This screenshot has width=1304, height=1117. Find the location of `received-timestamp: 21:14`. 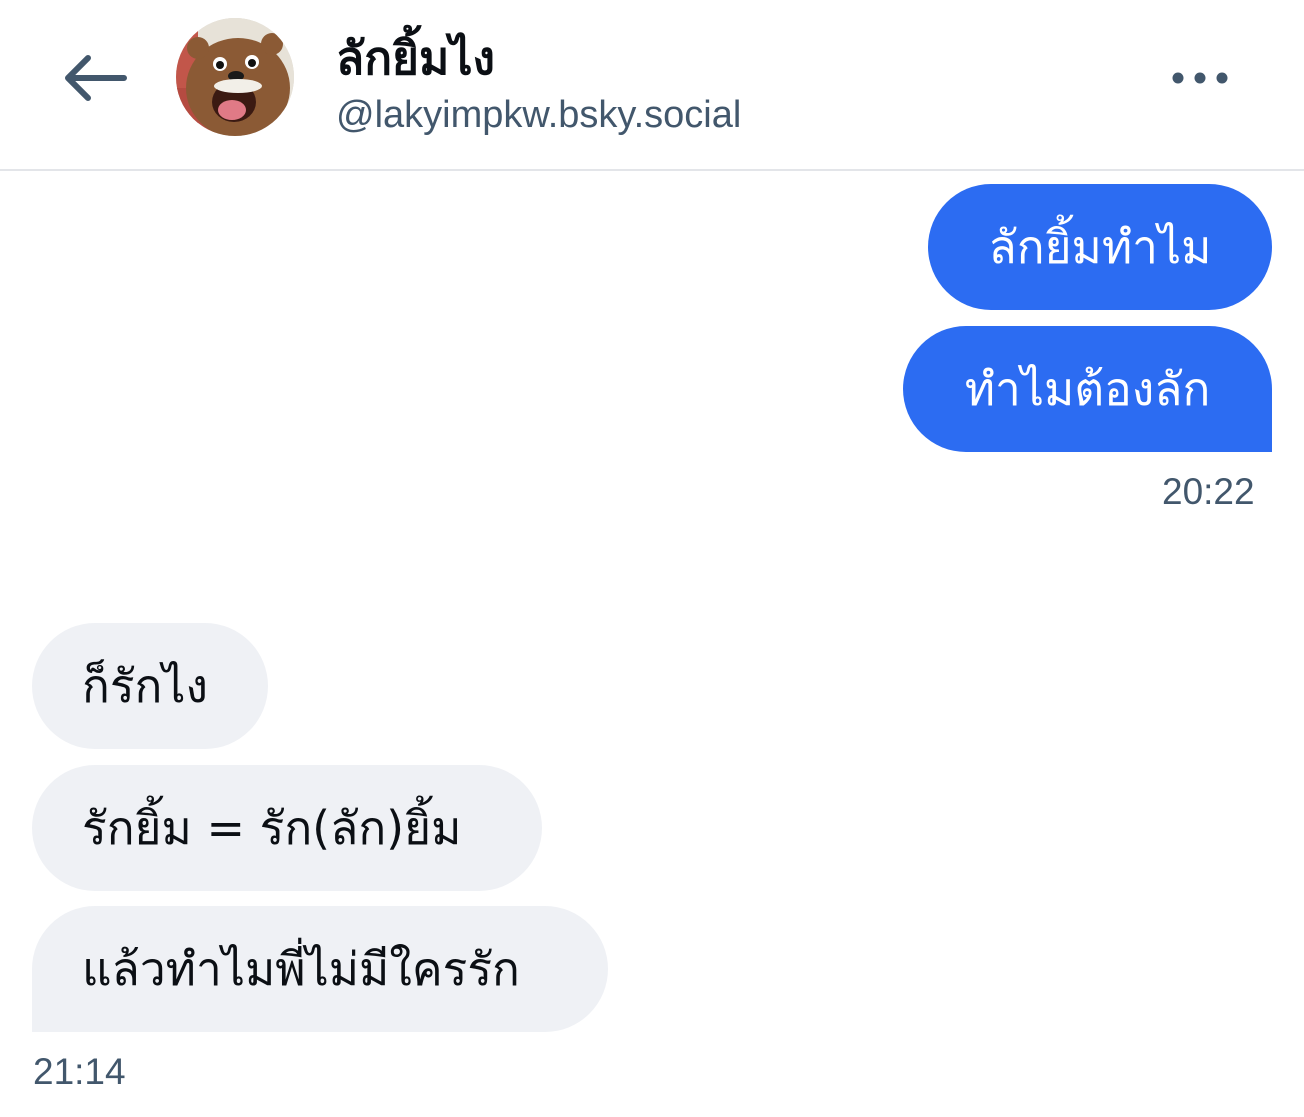

received-timestamp: 21:14 is located at coordinates (79, 1071).